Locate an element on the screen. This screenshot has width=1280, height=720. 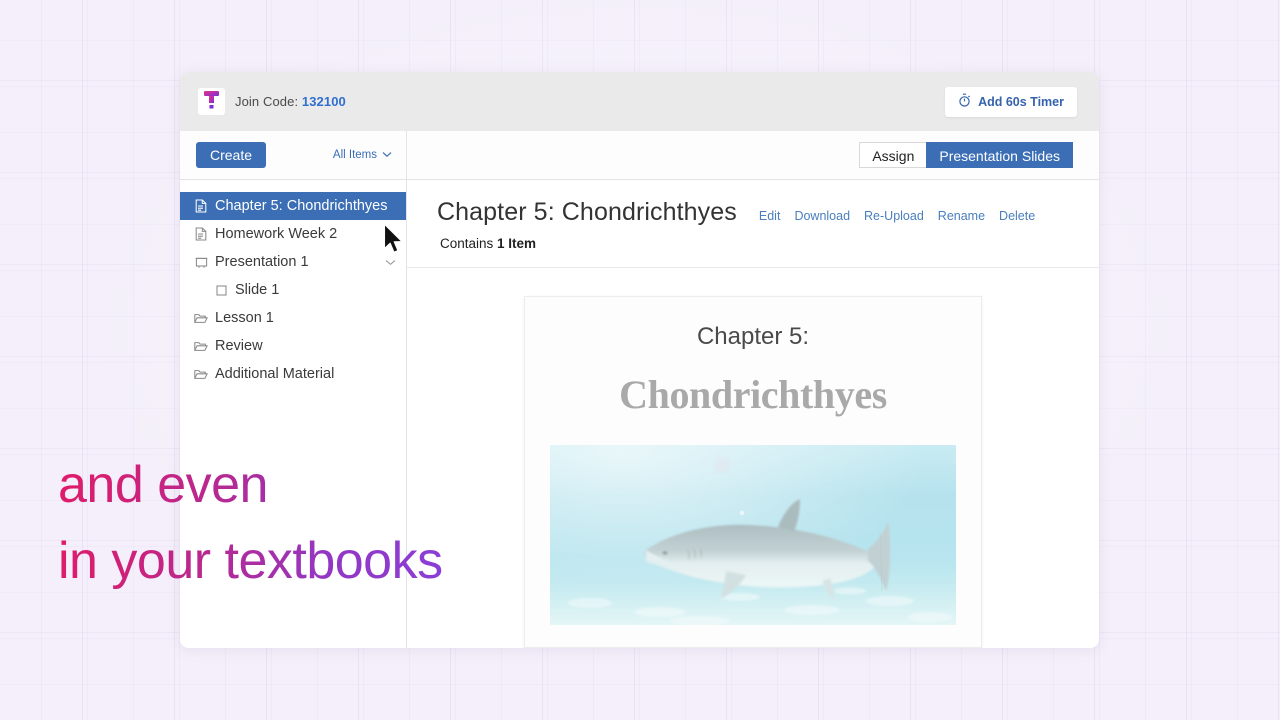
slide-title-line1: Chapter 5: is located at coordinates (753, 336).